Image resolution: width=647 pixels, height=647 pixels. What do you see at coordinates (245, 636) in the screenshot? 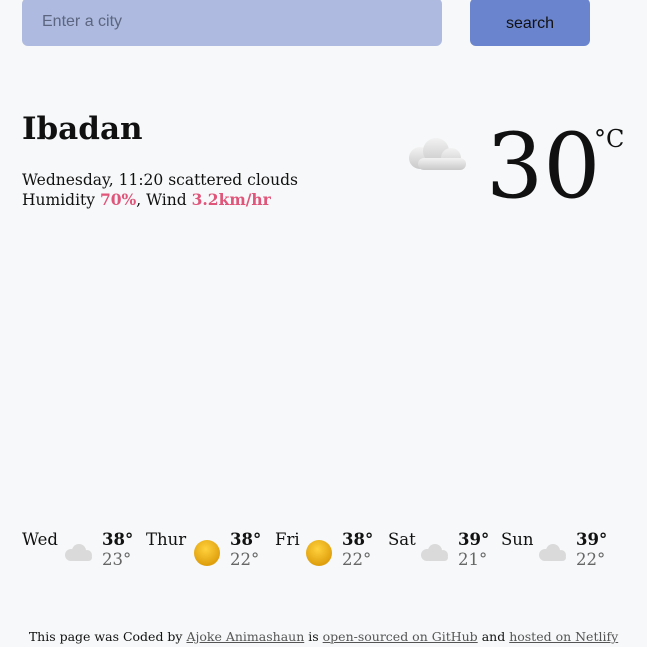
I see `author-link: Ajoke Animashaun` at bounding box center [245, 636].